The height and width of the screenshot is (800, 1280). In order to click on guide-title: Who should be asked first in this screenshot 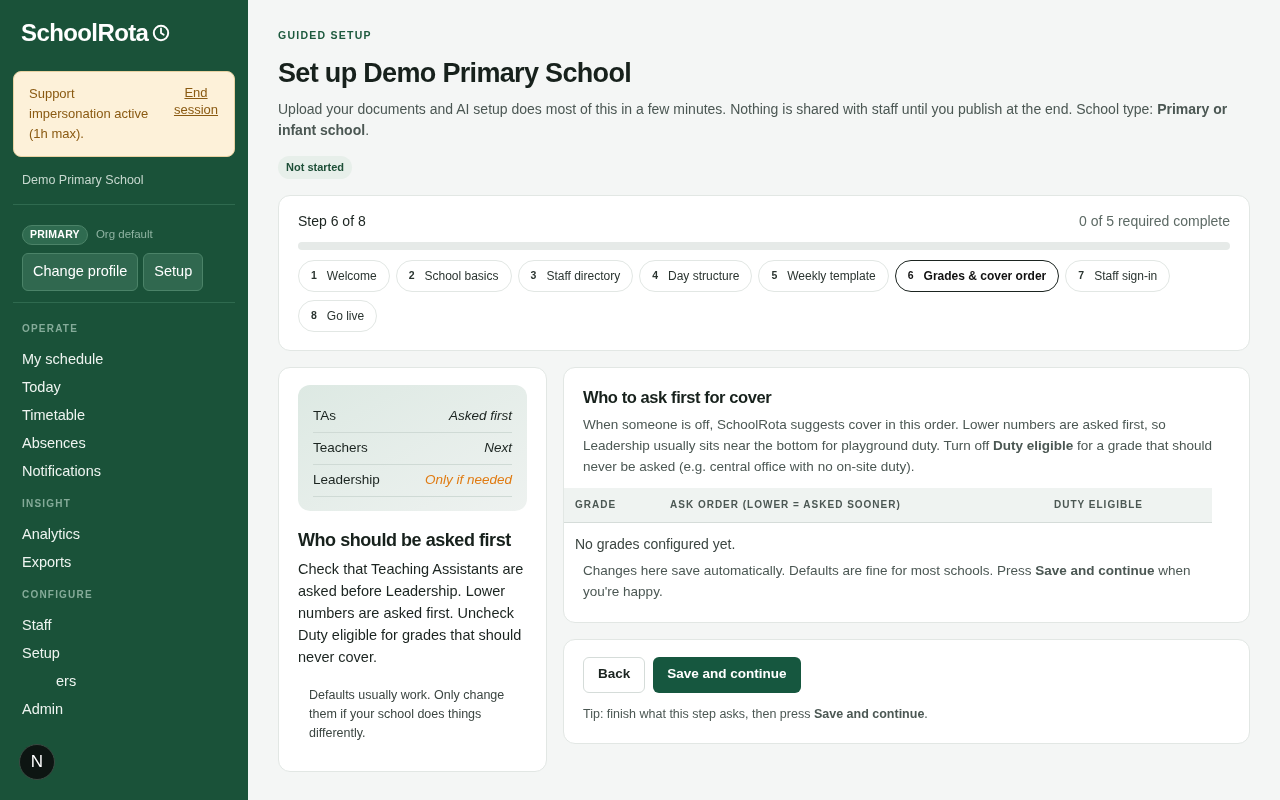, I will do `click(405, 540)`.